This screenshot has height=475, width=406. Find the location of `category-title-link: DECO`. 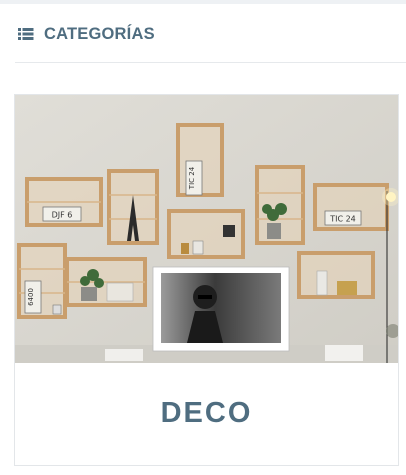

category-title-link: DECO is located at coordinates (207, 413).